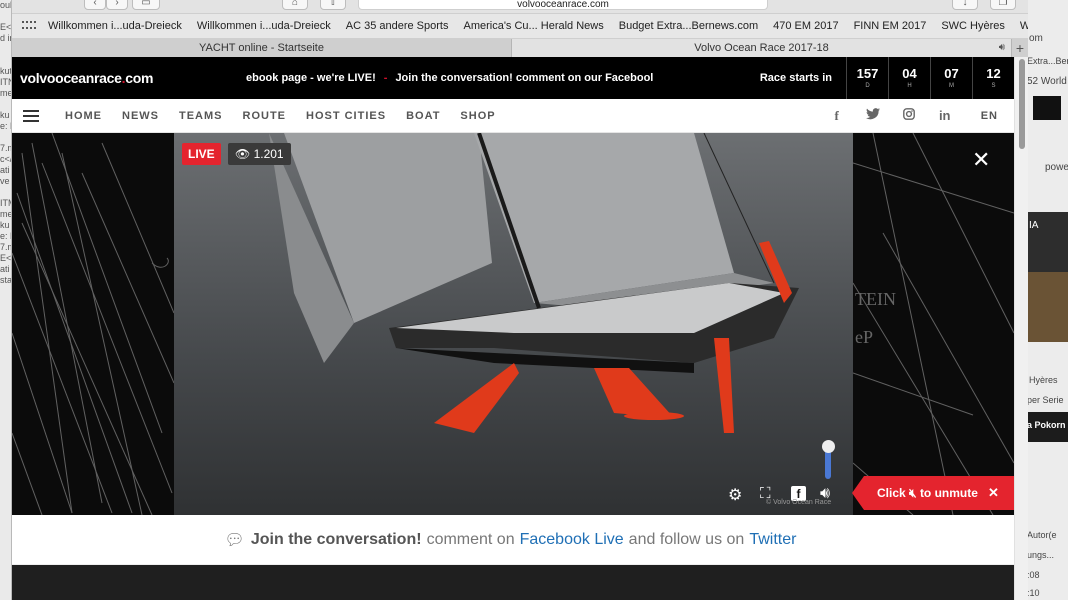  I want to click on click-to-unmute-button: Click 🔇︎ to unmute ✕, so click(933, 493).